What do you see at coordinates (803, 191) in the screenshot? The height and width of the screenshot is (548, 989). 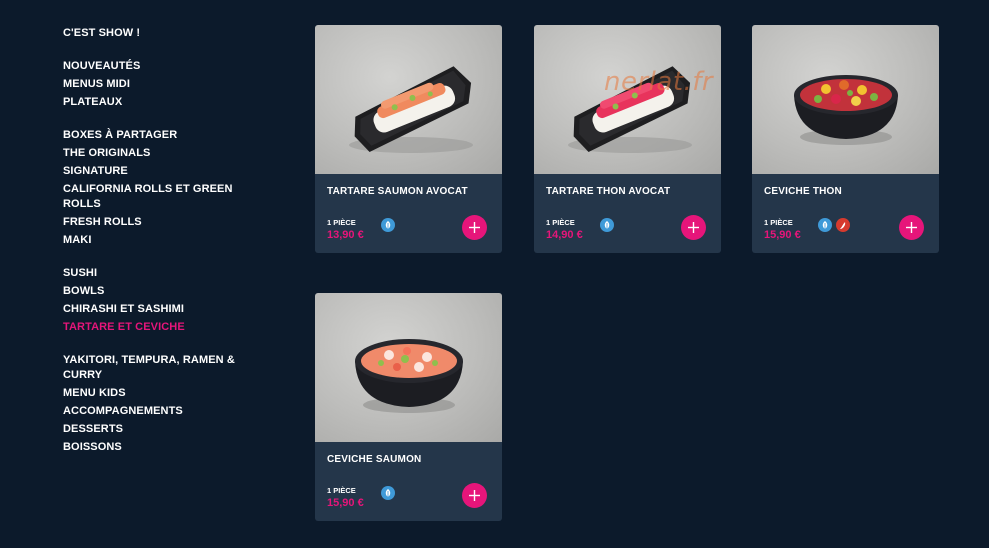 I see `product-name: CEVICHE THON` at bounding box center [803, 191].